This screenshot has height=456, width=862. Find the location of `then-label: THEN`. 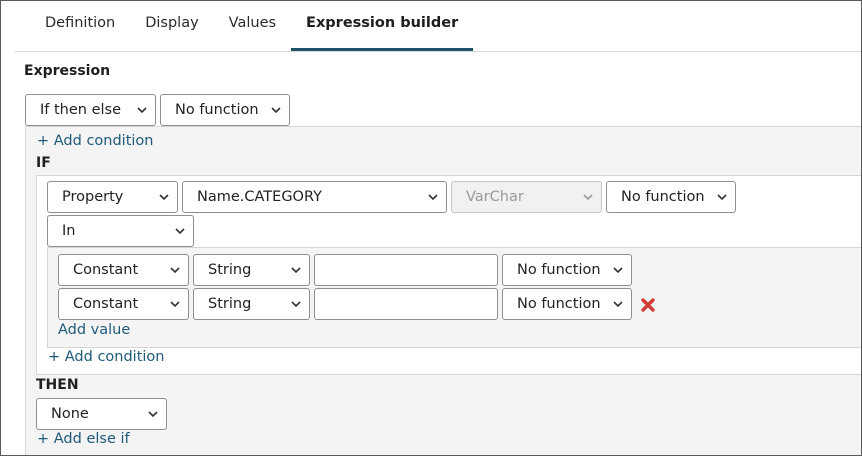

then-label: THEN is located at coordinates (57, 385).